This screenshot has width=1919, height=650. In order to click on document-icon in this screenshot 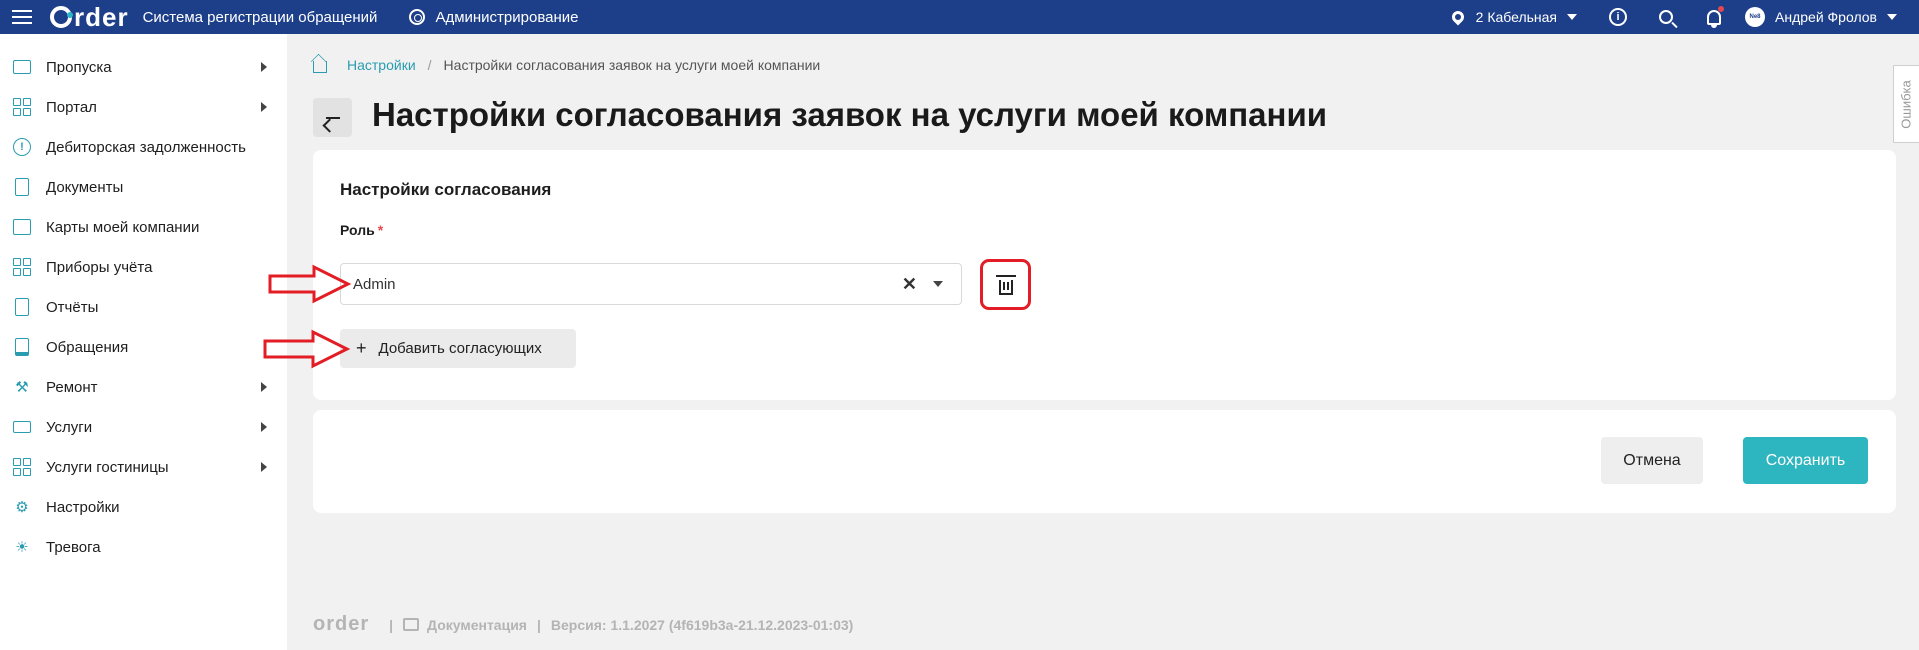, I will do `click(22, 187)`.